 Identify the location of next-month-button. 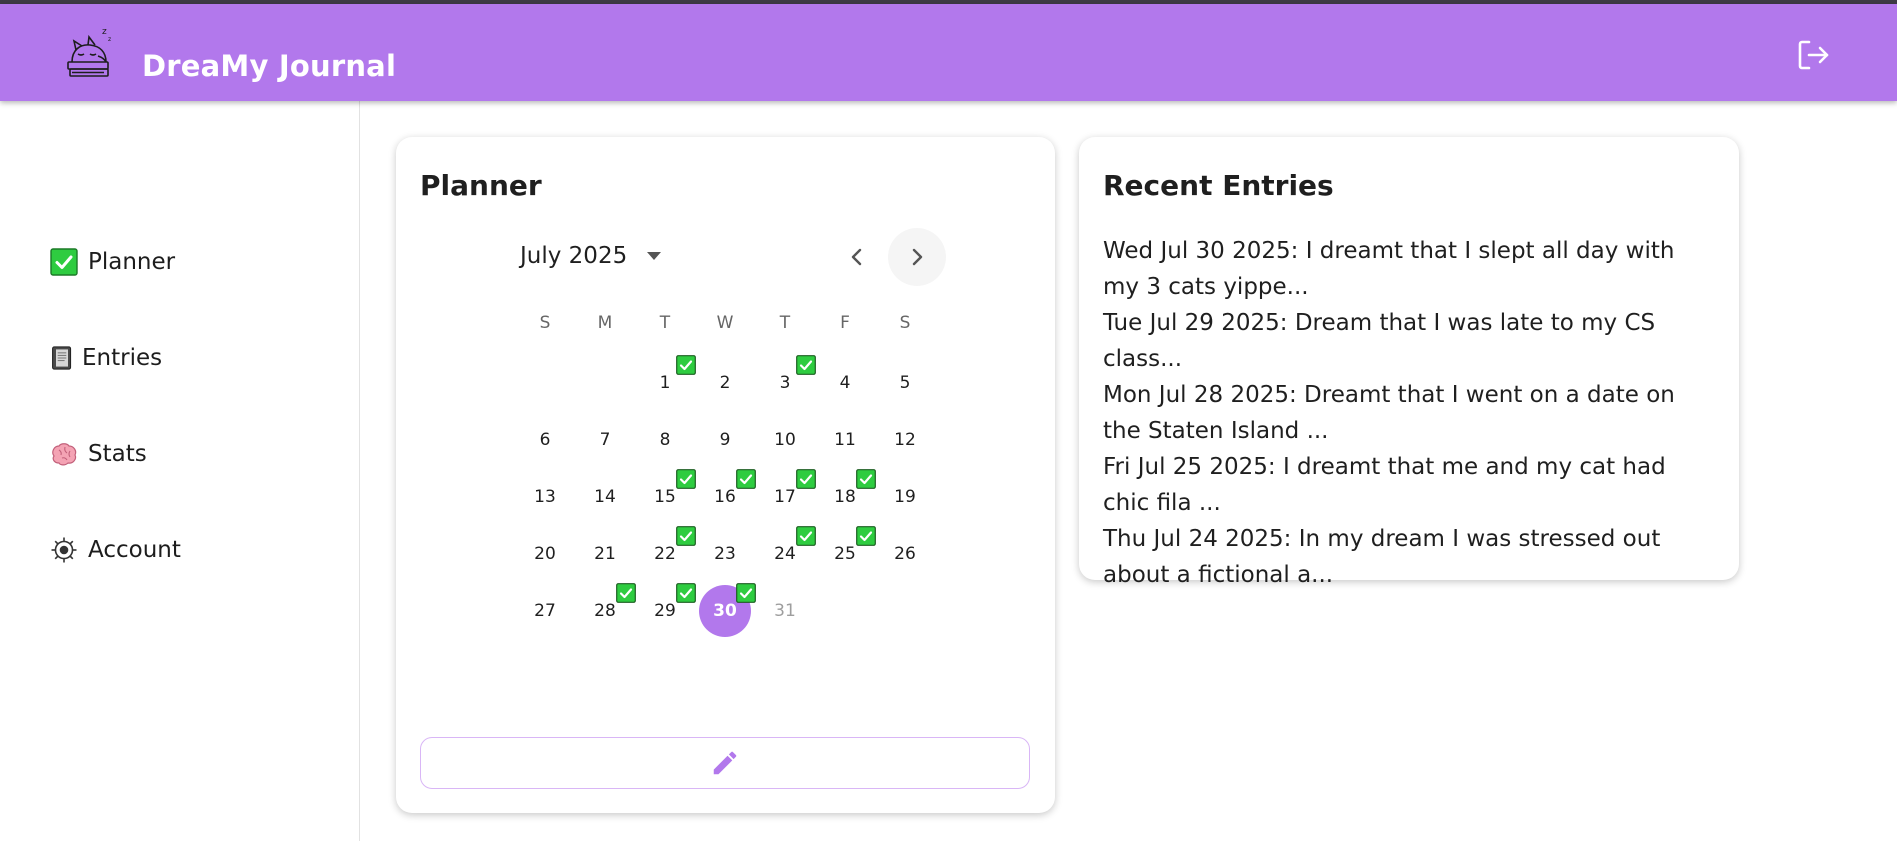
(917, 257).